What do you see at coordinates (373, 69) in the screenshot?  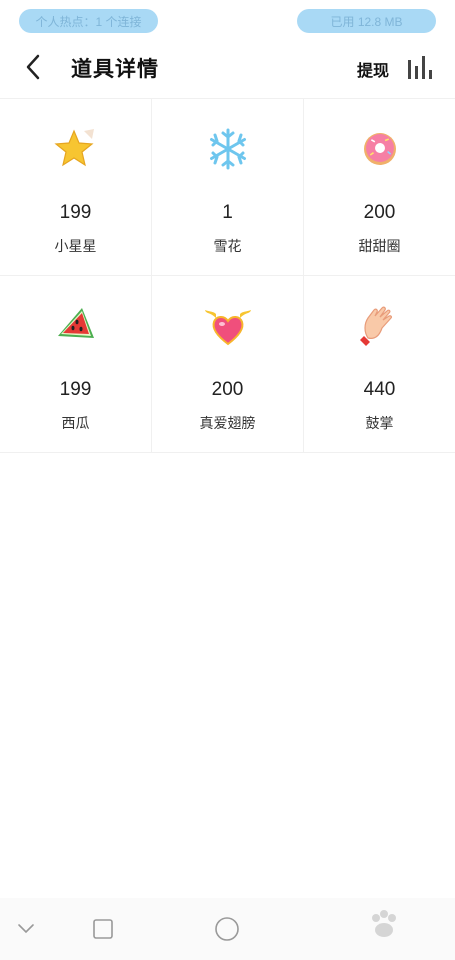 I see `withdraw-button: 提现` at bounding box center [373, 69].